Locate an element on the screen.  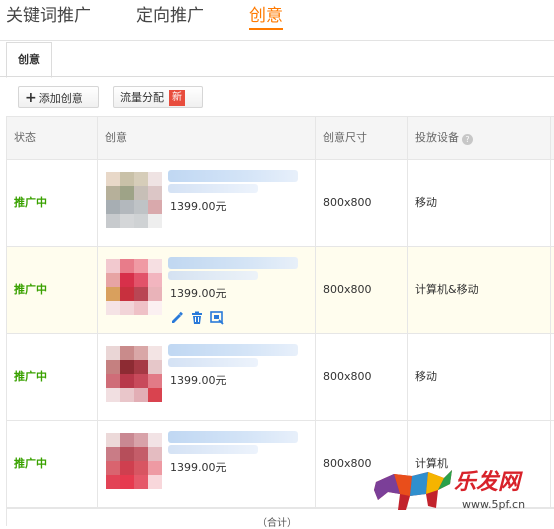
header-status: 状态 is located at coordinates (25, 137).